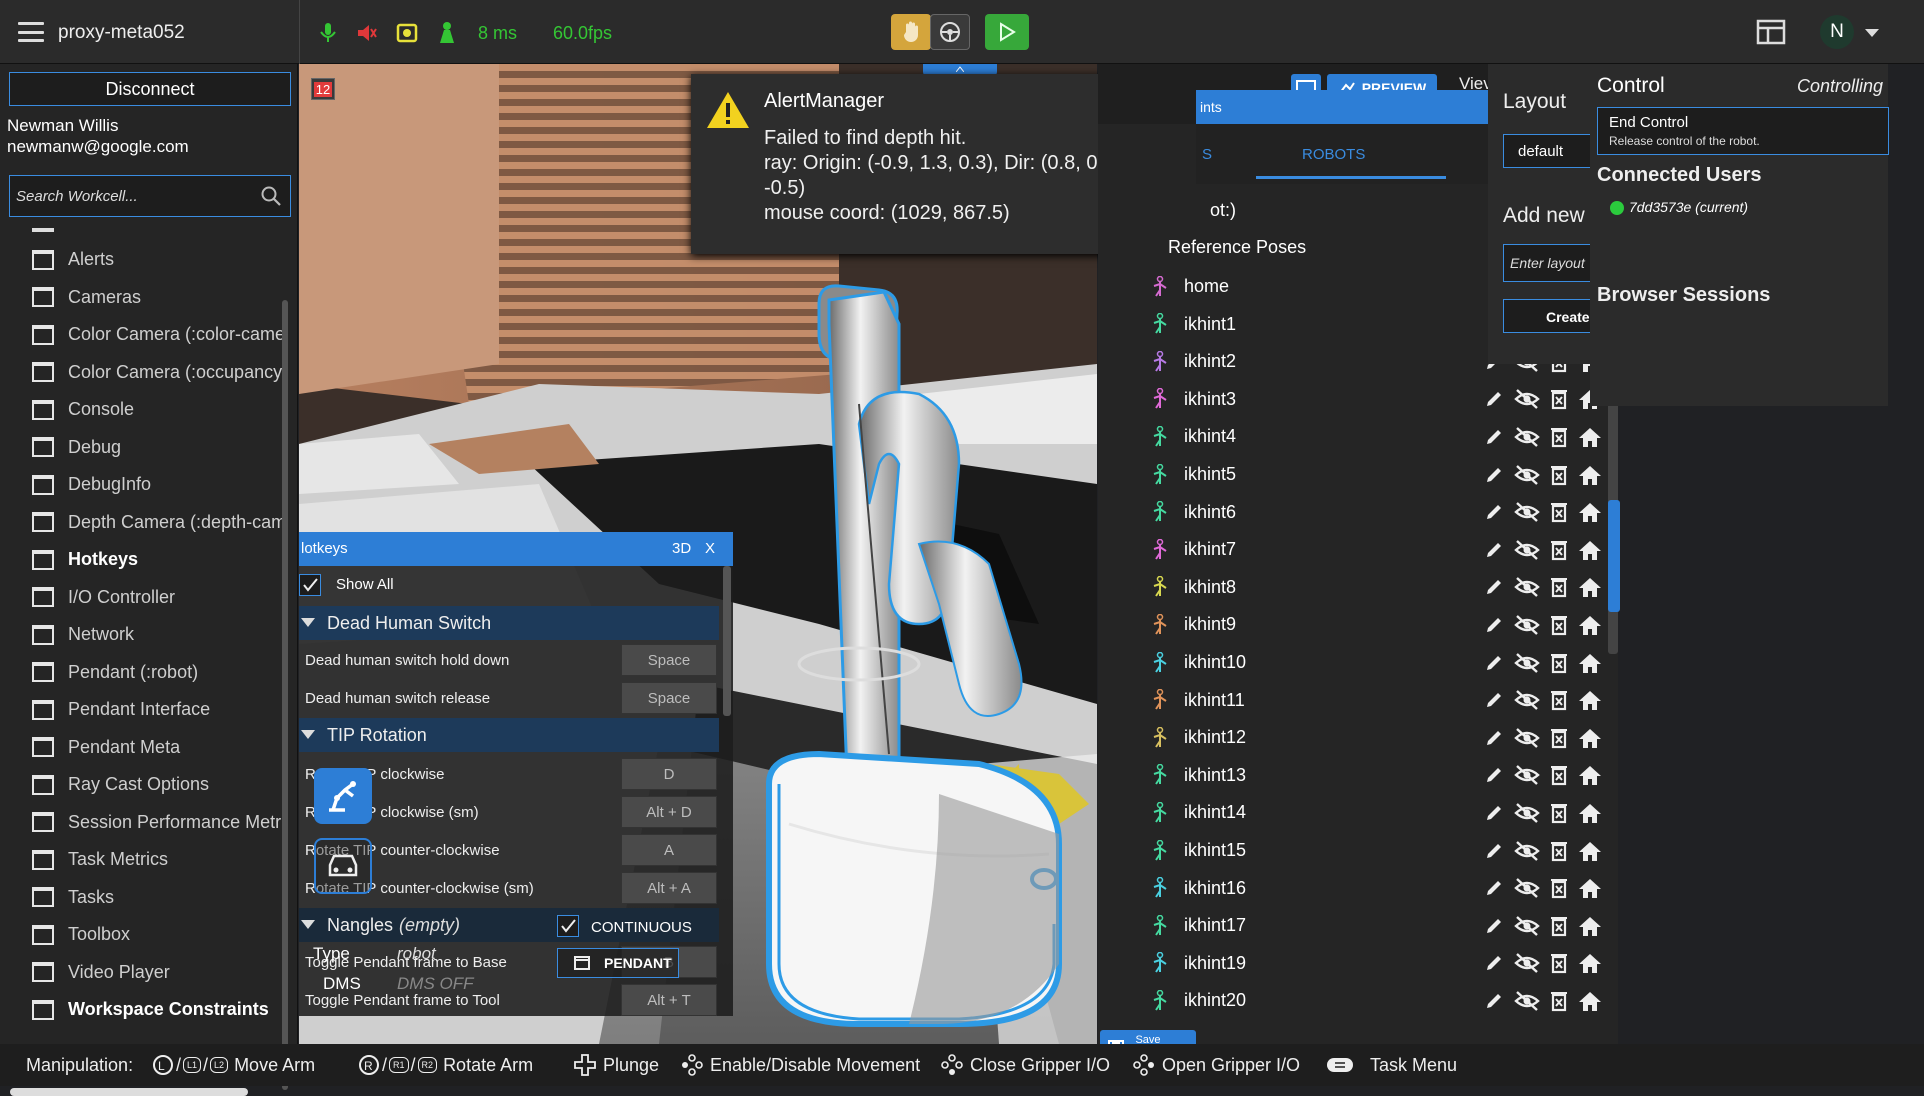 The height and width of the screenshot is (1096, 1924). I want to click on hotkeys-3d-toggle: 3D, so click(681, 548).